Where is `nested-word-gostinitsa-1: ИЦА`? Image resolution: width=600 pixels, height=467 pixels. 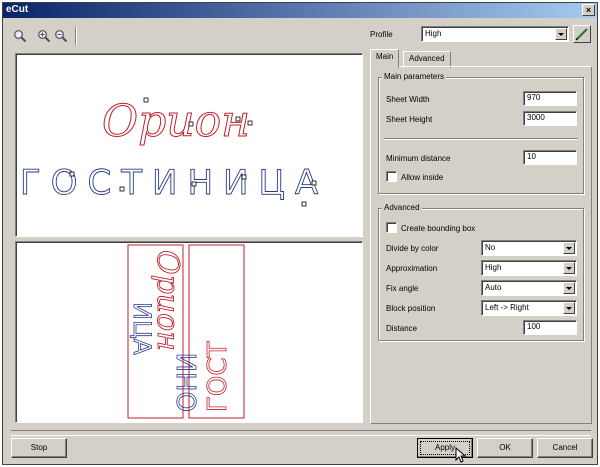 nested-word-gostinitsa-1: ИЦА is located at coordinates (142, 329).